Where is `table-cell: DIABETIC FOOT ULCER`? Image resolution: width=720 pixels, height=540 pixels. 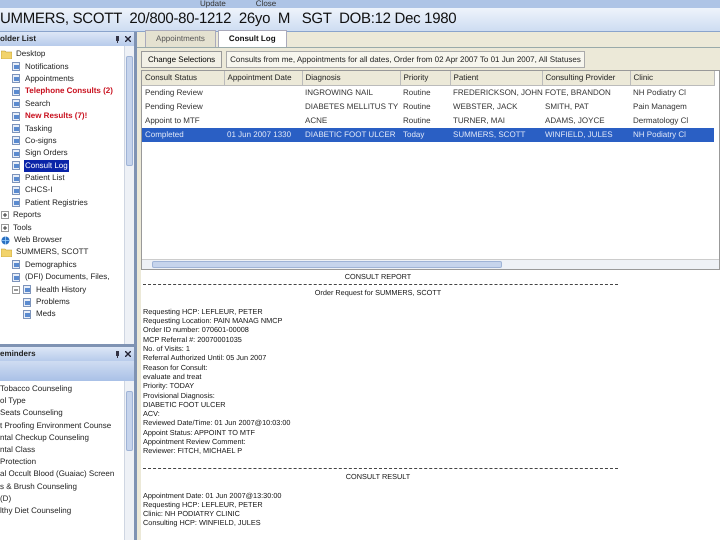 table-cell: DIABETIC FOOT ULCER is located at coordinates (350, 134).